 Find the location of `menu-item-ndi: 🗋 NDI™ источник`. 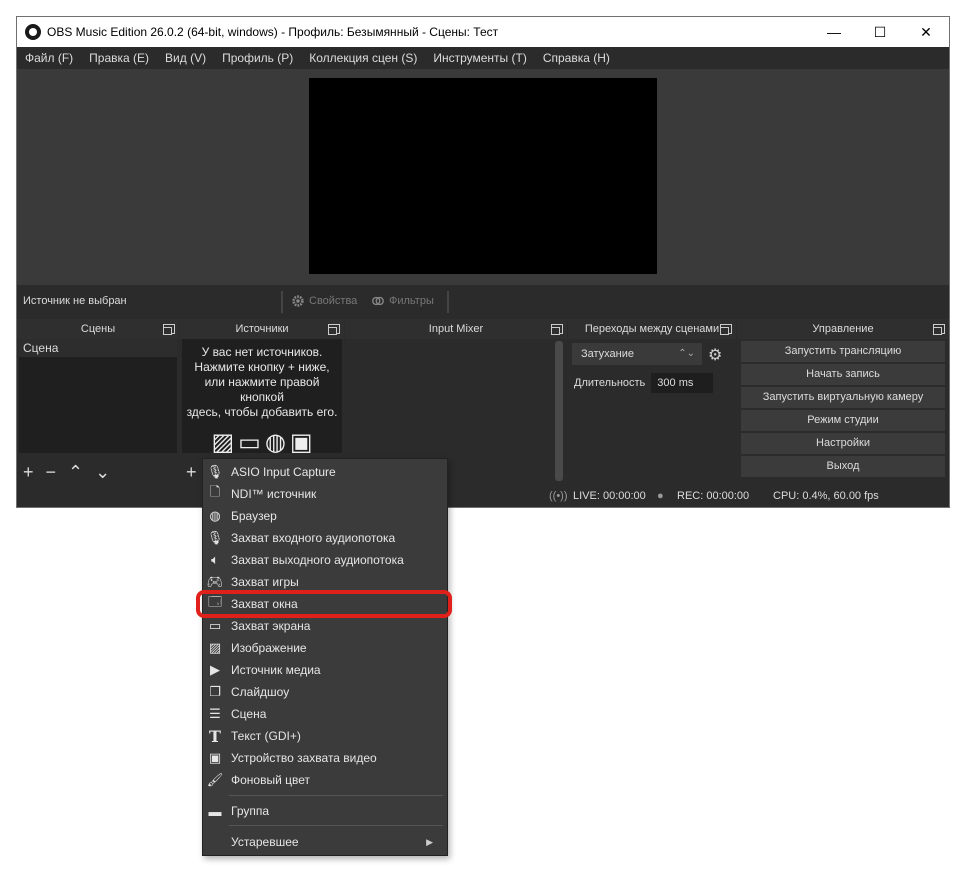

menu-item-ndi: 🗋 NDI™ источник is located at coordinates (325, 494).